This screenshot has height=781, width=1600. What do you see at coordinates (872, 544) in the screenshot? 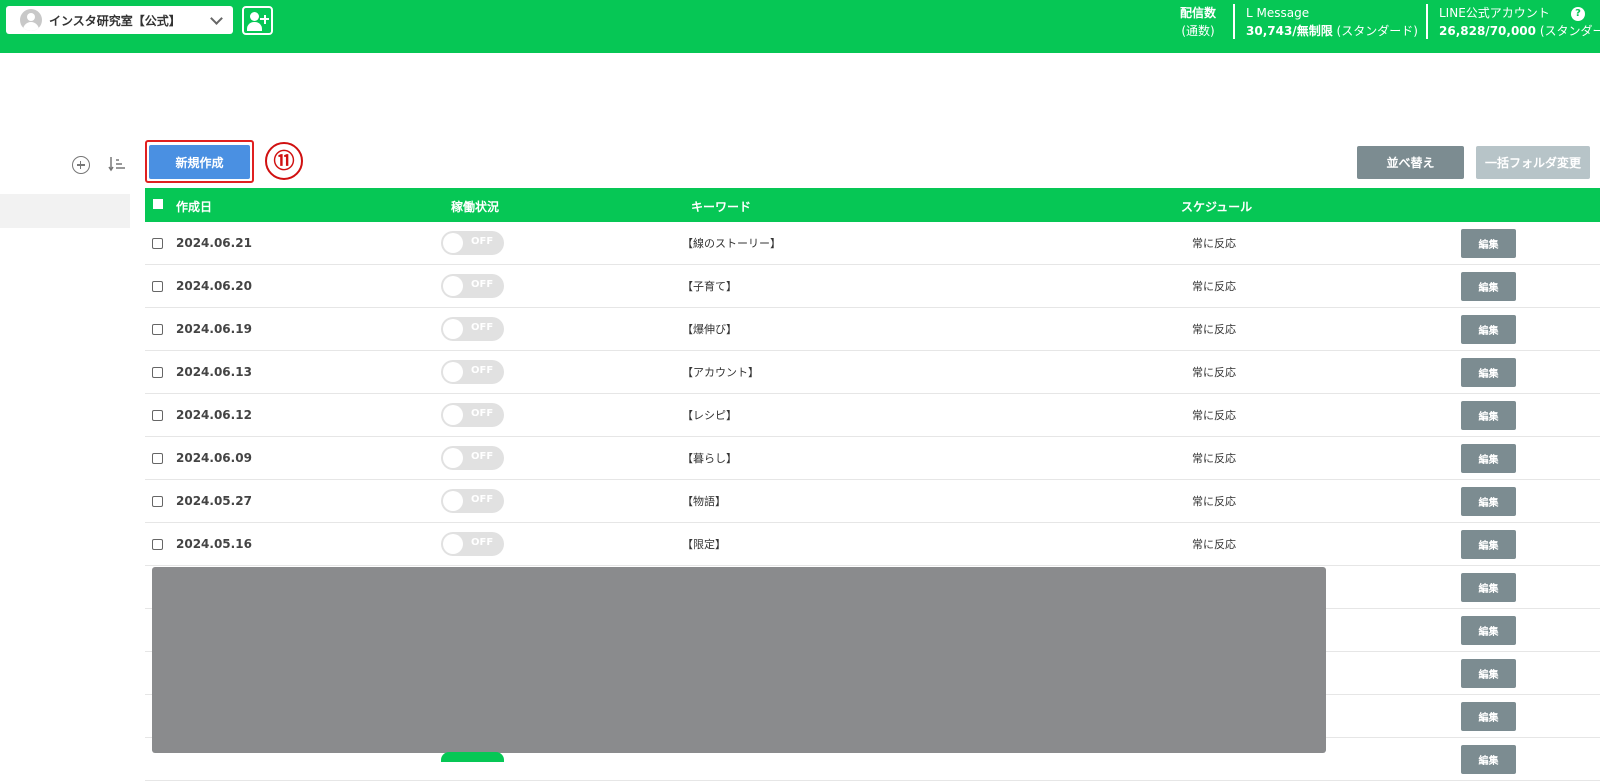
I see `table-row: 2024.05.16 OFF 【限定】 常に反応 編集` at bounding box center [872, 544].